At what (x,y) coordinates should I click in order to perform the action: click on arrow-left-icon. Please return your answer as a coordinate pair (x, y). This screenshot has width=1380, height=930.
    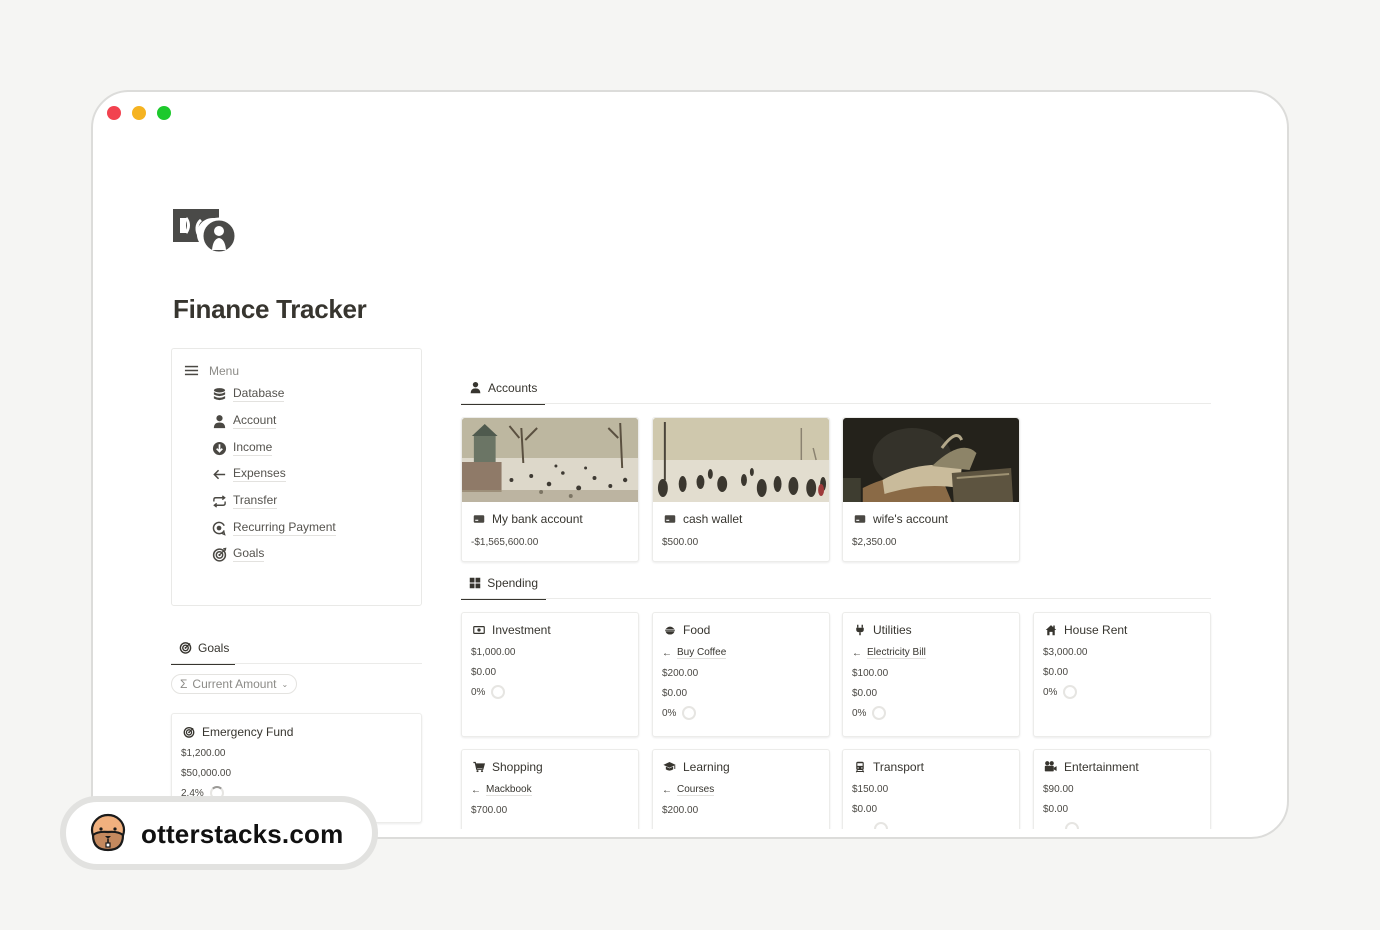
    Looking at the image, I should click on (219, 474).